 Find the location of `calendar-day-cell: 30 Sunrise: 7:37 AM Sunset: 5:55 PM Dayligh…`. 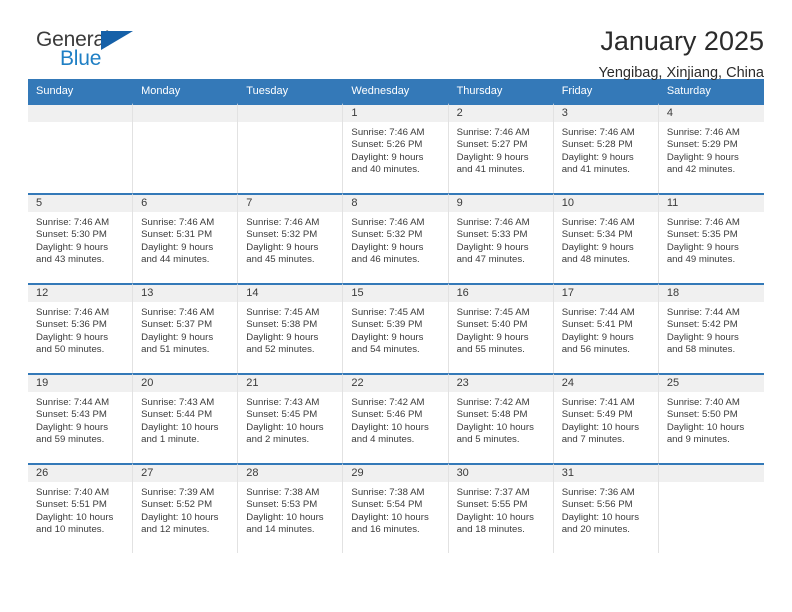

calendar-day-cell: 30 Sunrise: 7:37 AM Sunset: 5:55 PM Dayligh… is located at coordinates (501, 508).